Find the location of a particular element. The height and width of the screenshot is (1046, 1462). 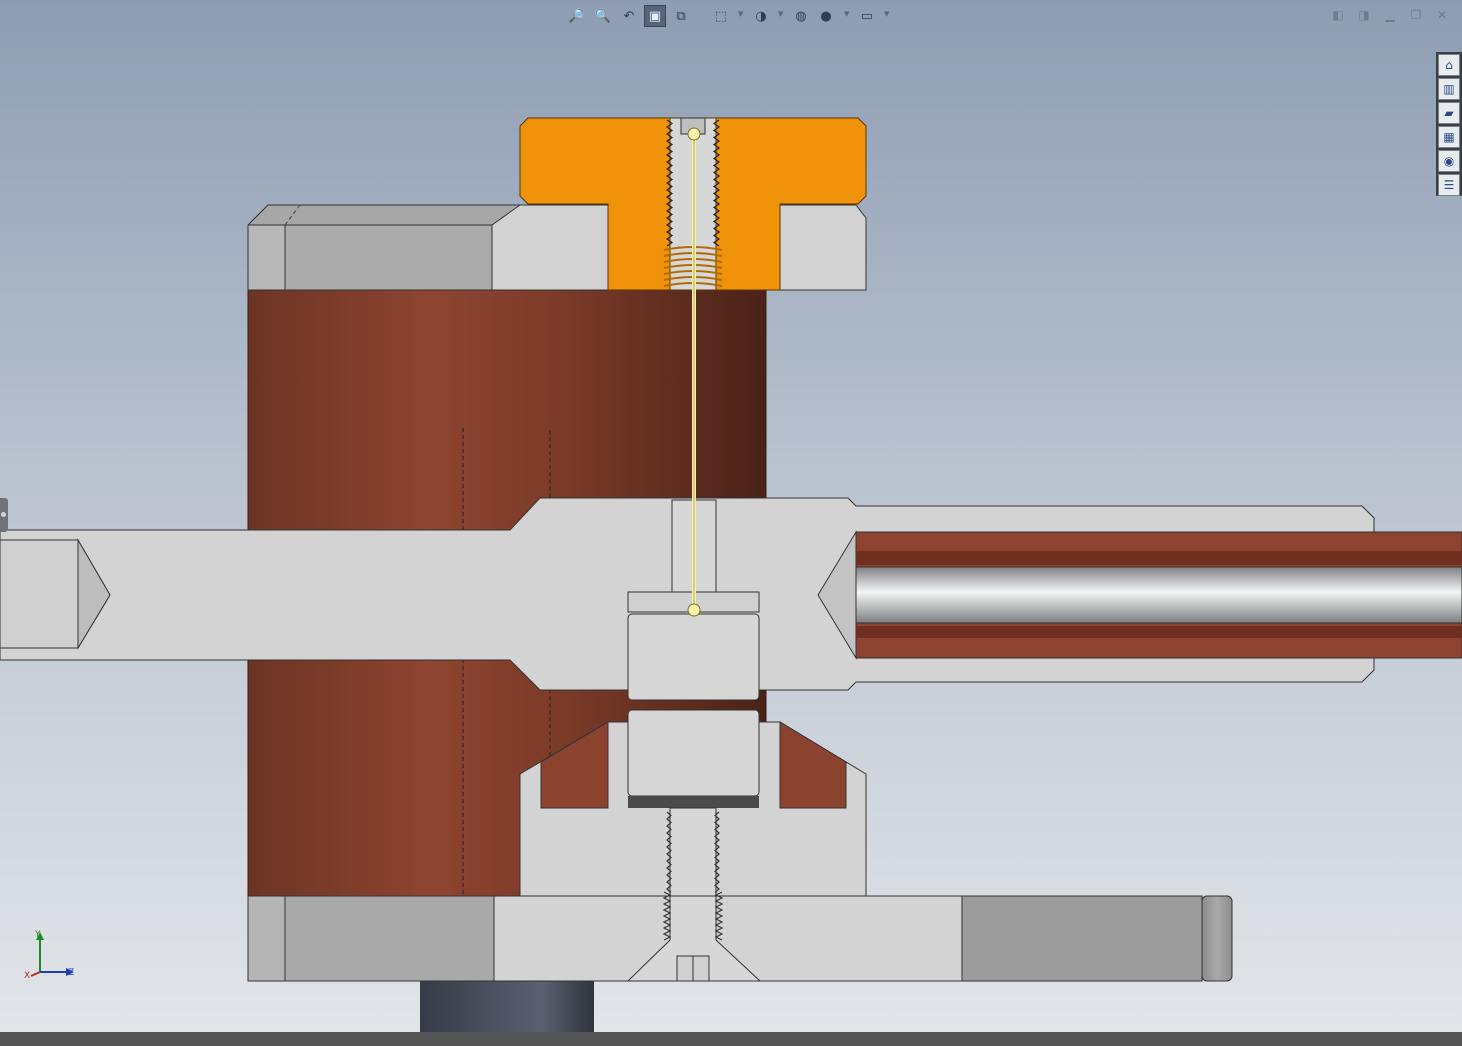

right-tube-line-bottom is located at coordinates (1159, 632).